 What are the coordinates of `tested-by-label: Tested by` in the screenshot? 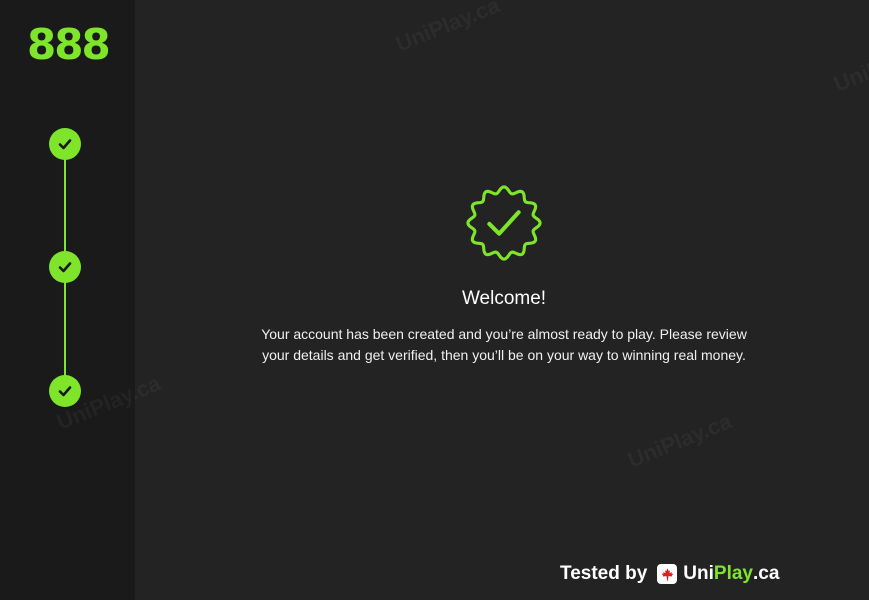 It's located at (604, 573).